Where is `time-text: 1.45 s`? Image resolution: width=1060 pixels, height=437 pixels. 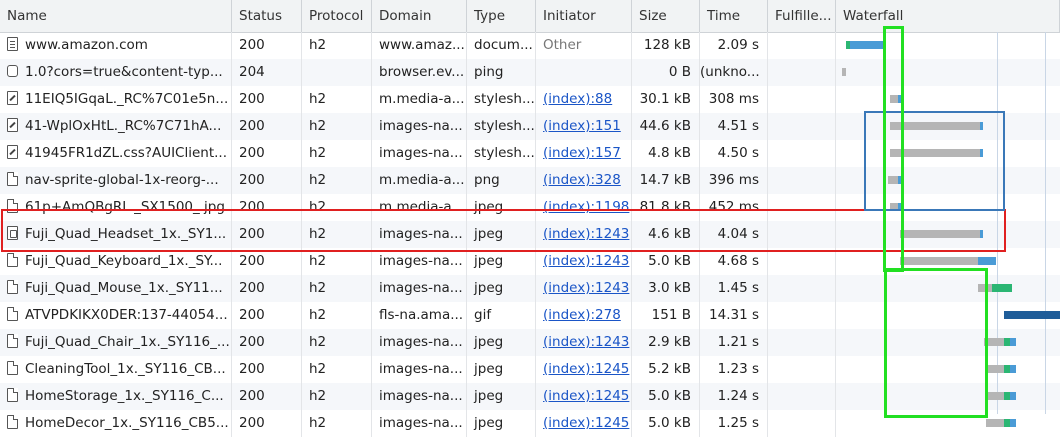 time-text: 1.45 s is located at coordinates (738, 288).